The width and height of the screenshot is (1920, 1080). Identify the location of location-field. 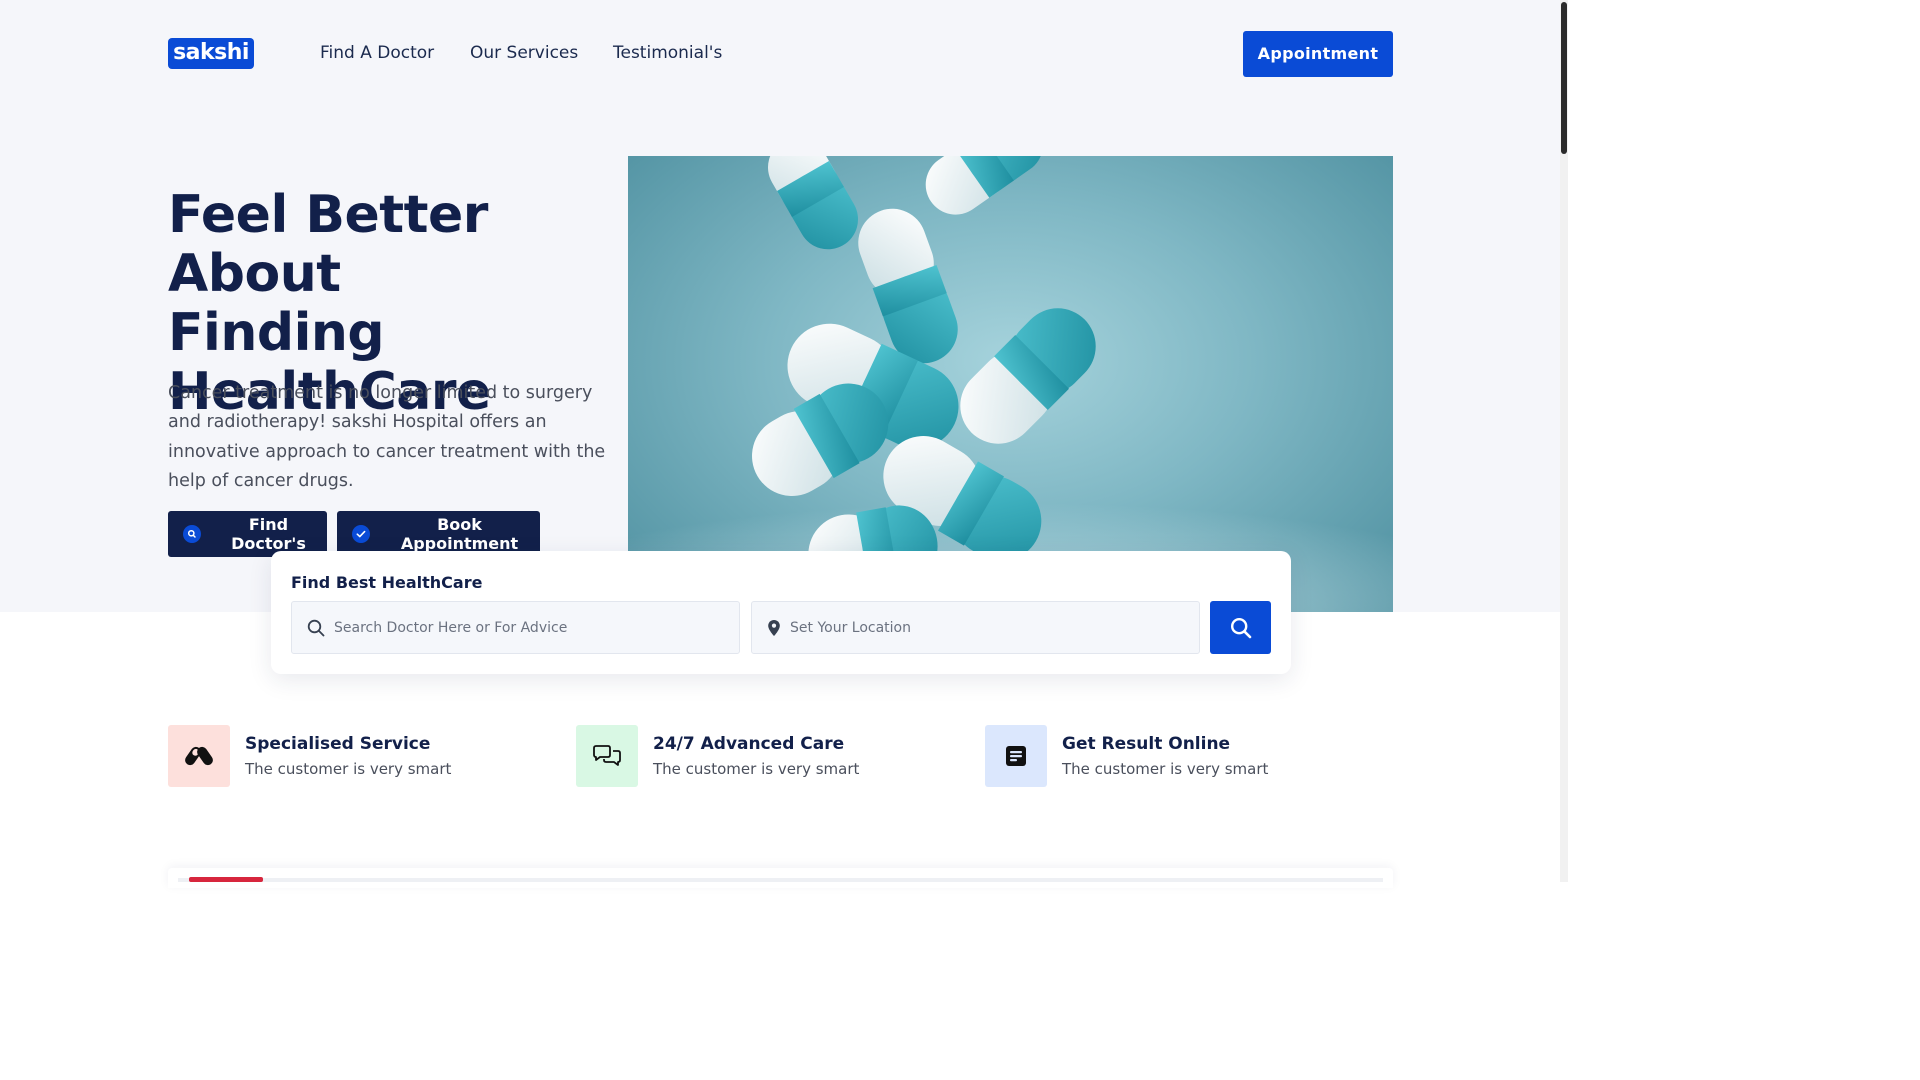
(975, 627).